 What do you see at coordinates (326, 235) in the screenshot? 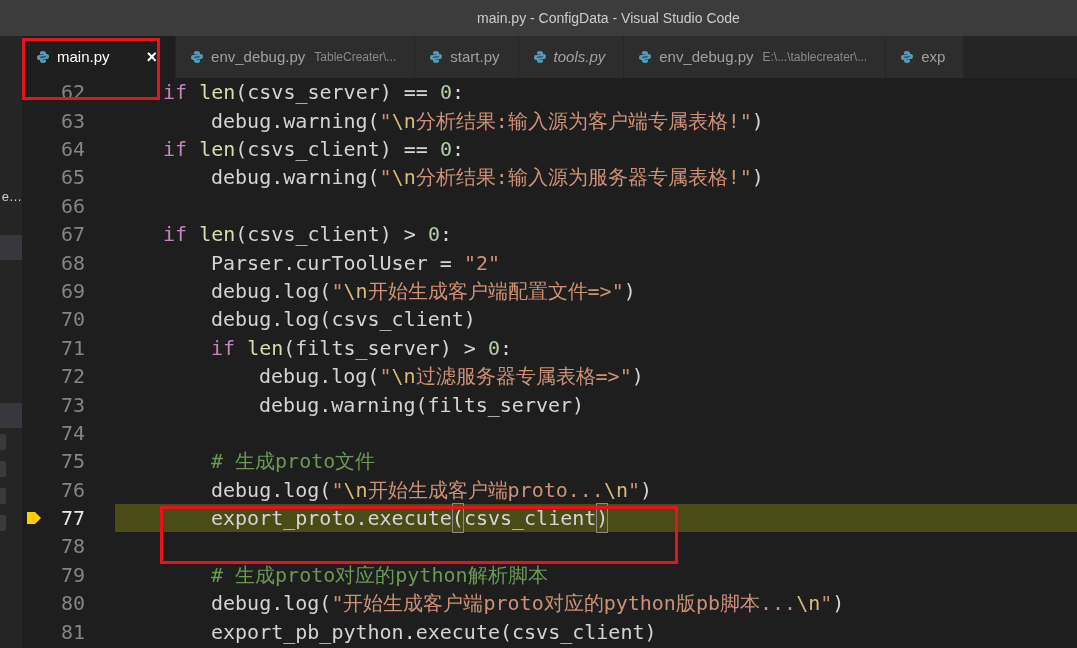
I see `code-text: (csvs_client) >` at bounding box center [326, 235].